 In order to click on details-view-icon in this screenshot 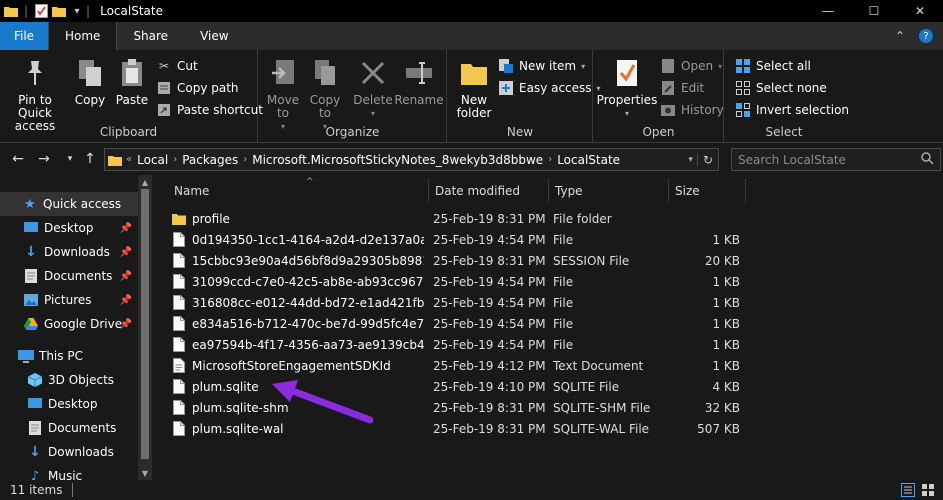, I will do `click(908, 491)`.